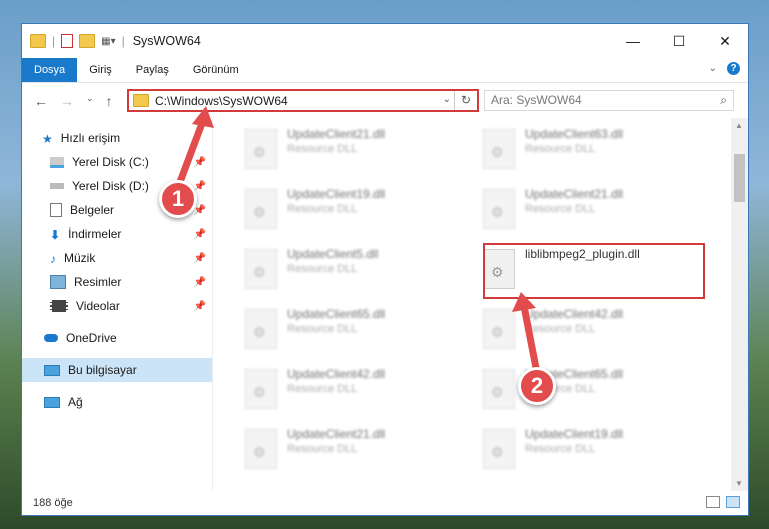 The image size is (769, 529). Describe the element at coordinates (633, 41) in the screenshot. I see `minimize-button: —` at that location.